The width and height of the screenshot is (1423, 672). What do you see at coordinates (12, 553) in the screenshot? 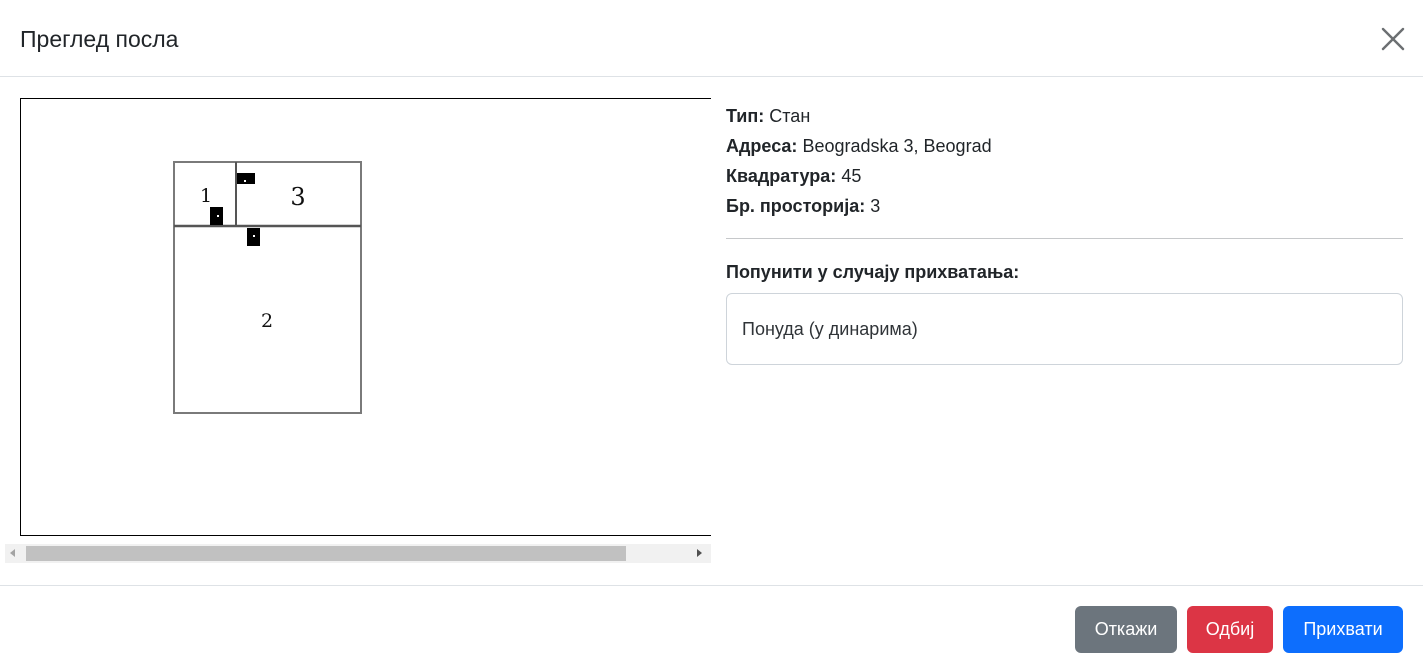
I see `scroll-left-arrow-icon` at bounding box center [12, 553].